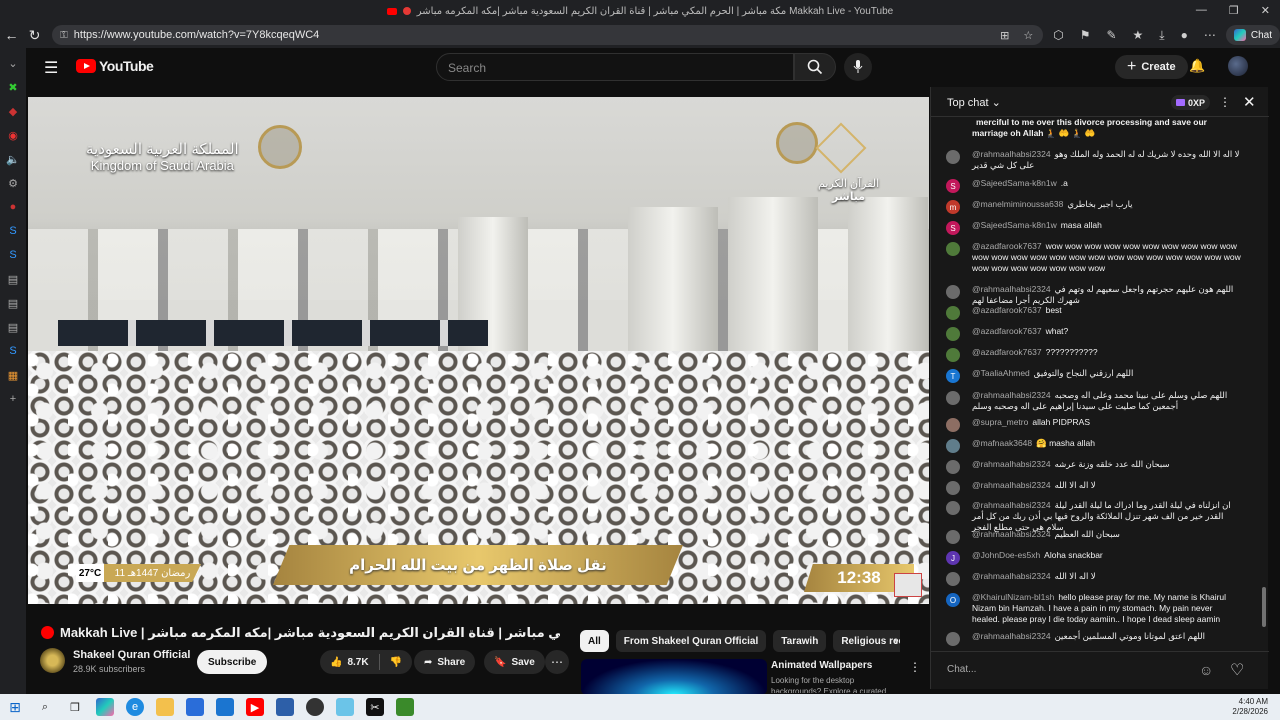 This screenshot has width=1280, height=720. Describe the element at coordinates (1151, 67) in the screenshot. I see `create-button: + Create` at that location.